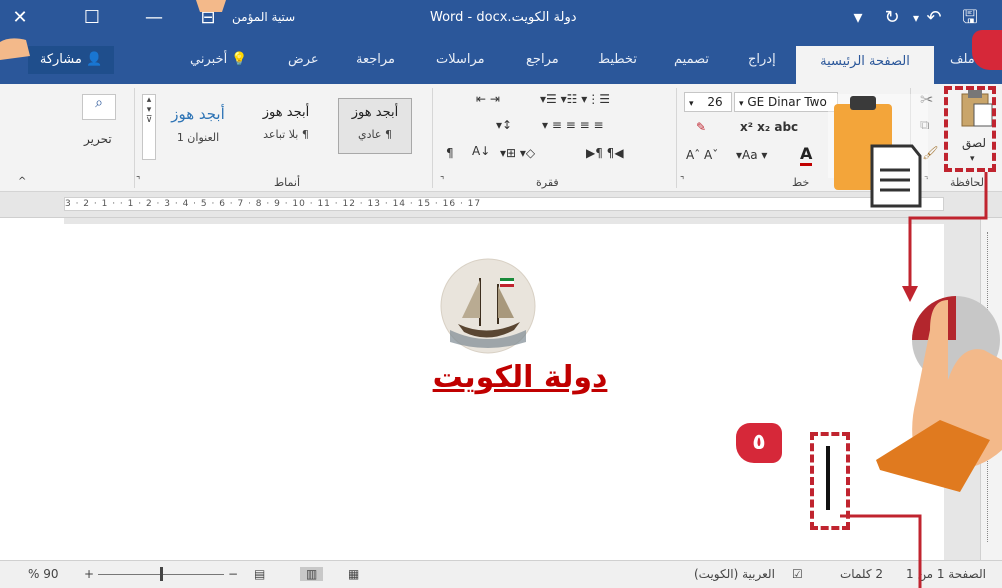 The image size is (1002, 588). I want to click on document-title: Word - docx.دولة الكويت, so click(503, 17).